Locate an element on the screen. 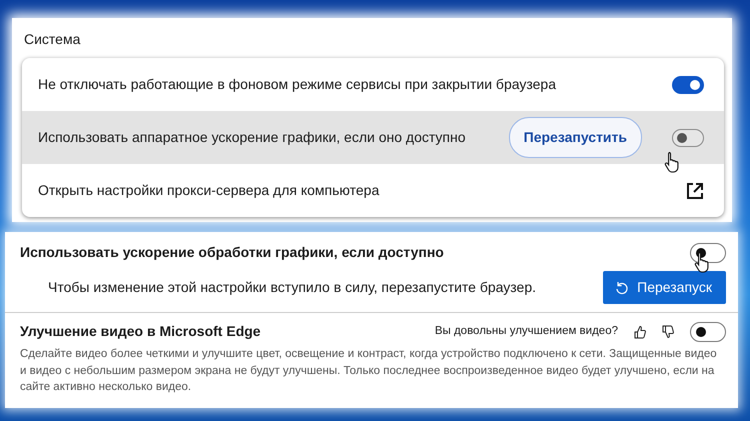  restart-button: Перезапуск is located at coordinates (664, 287).